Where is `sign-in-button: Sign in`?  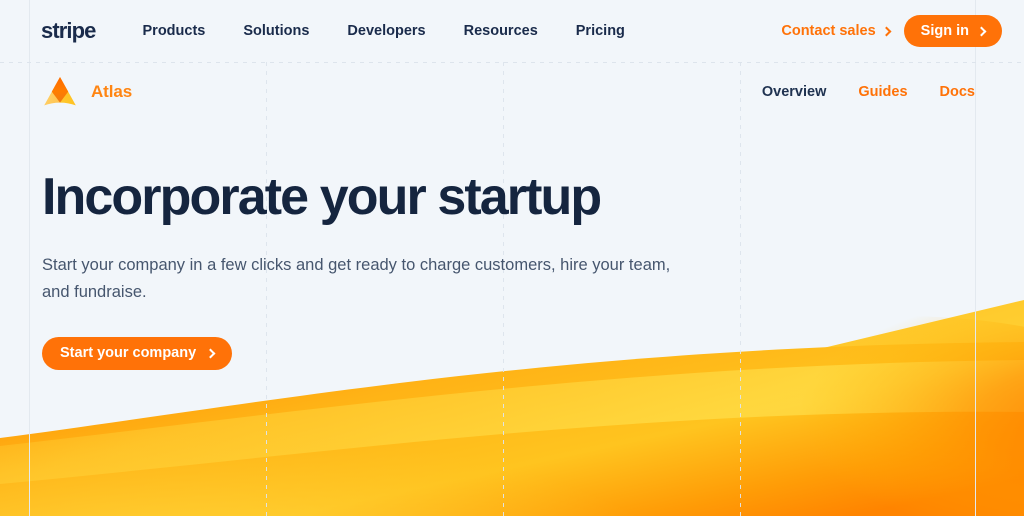 sign-in-button: Sign in is located at coordinates (952, 31).